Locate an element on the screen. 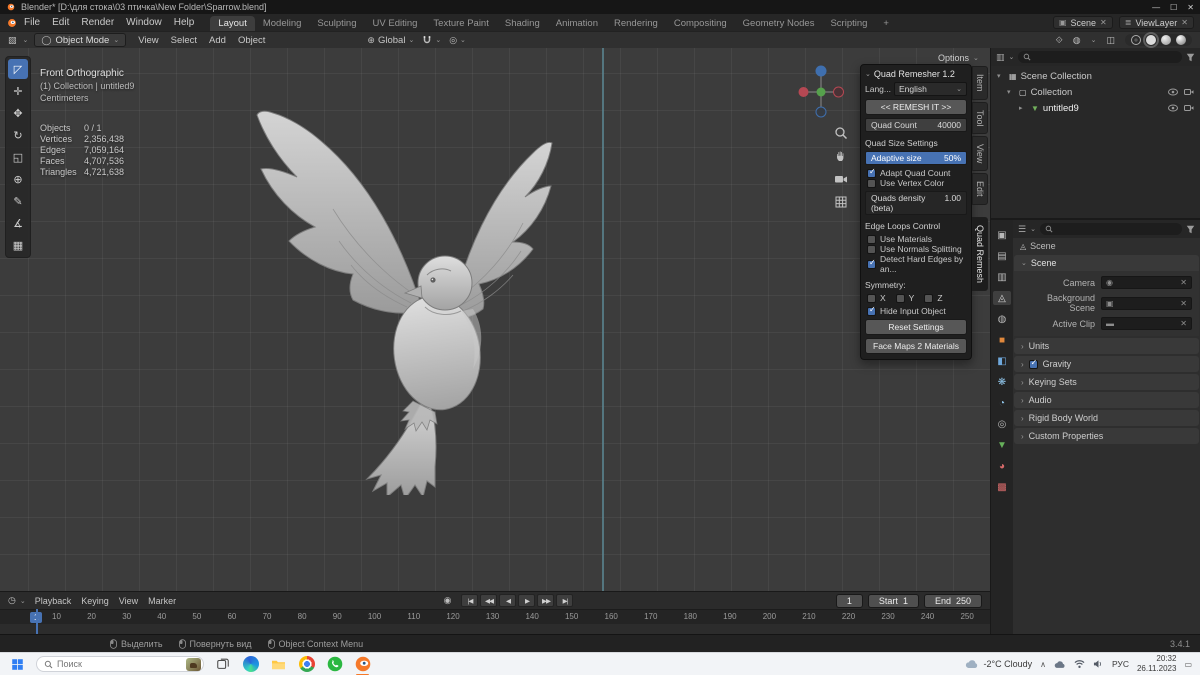 Image resolution: width=1200 pixels, height=675 pixels. properties-tab: ◔ is located at coordinates (1002, 403).